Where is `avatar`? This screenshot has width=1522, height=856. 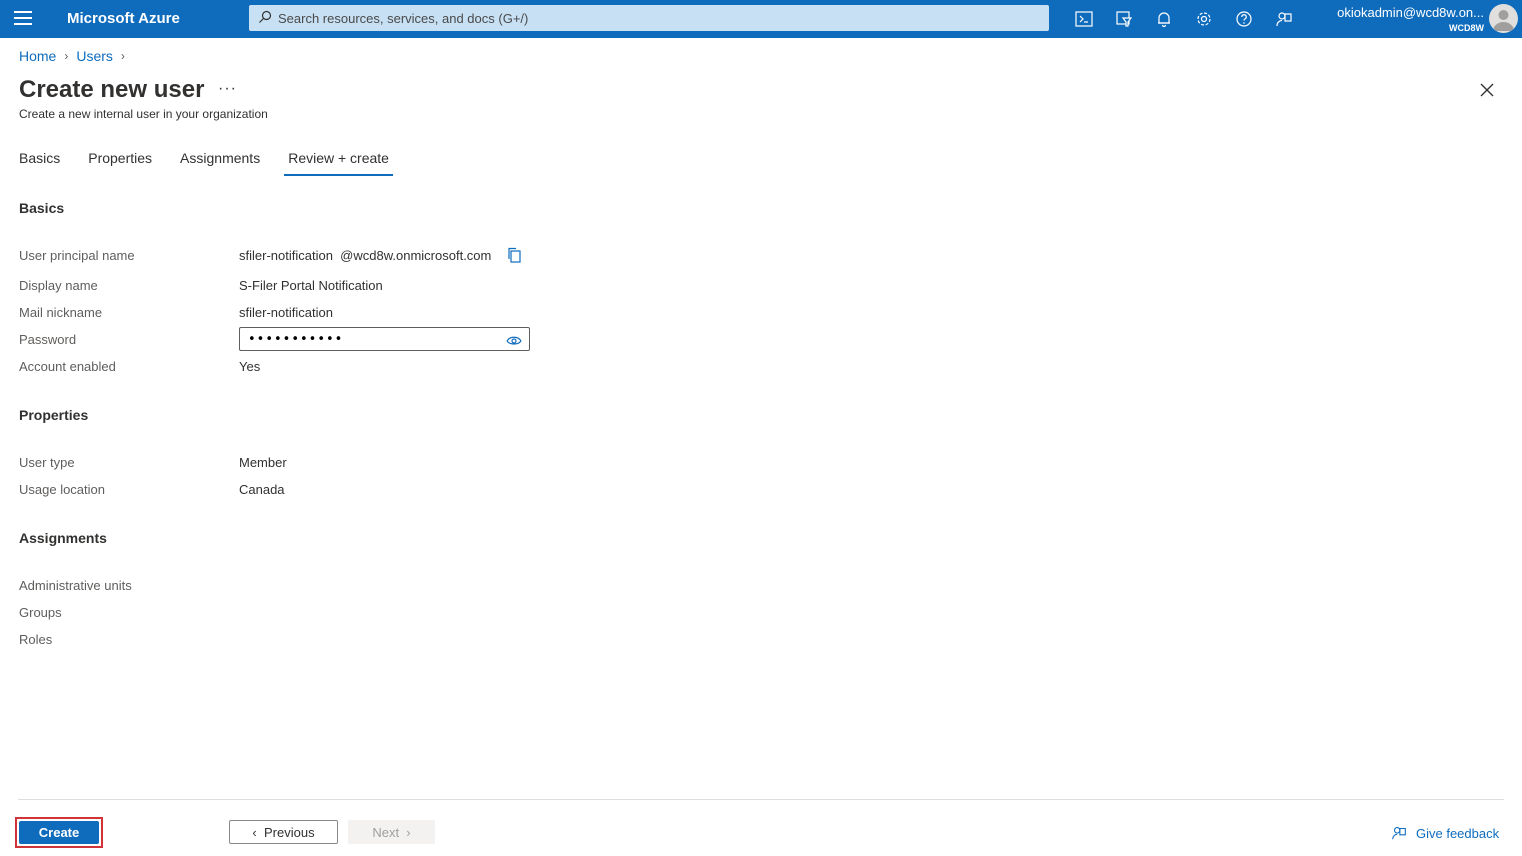
avatar is located at coordinates (1503, 18).